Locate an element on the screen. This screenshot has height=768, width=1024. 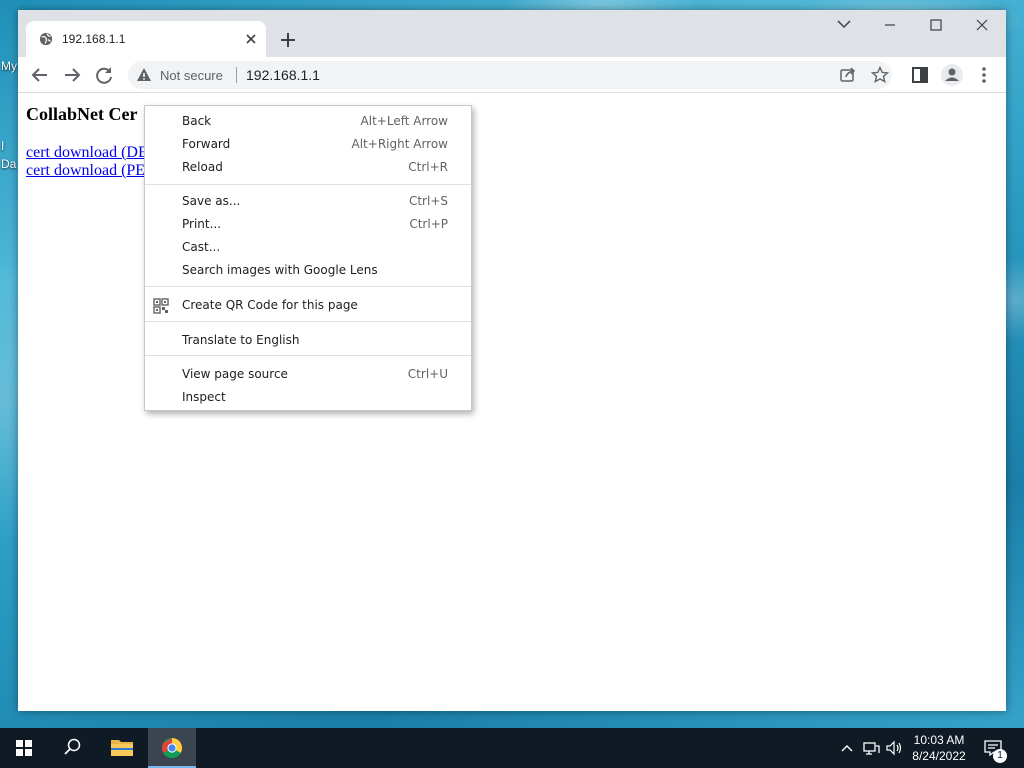
menu-item-translate: Translate to English is located at coordinates (308, 340).